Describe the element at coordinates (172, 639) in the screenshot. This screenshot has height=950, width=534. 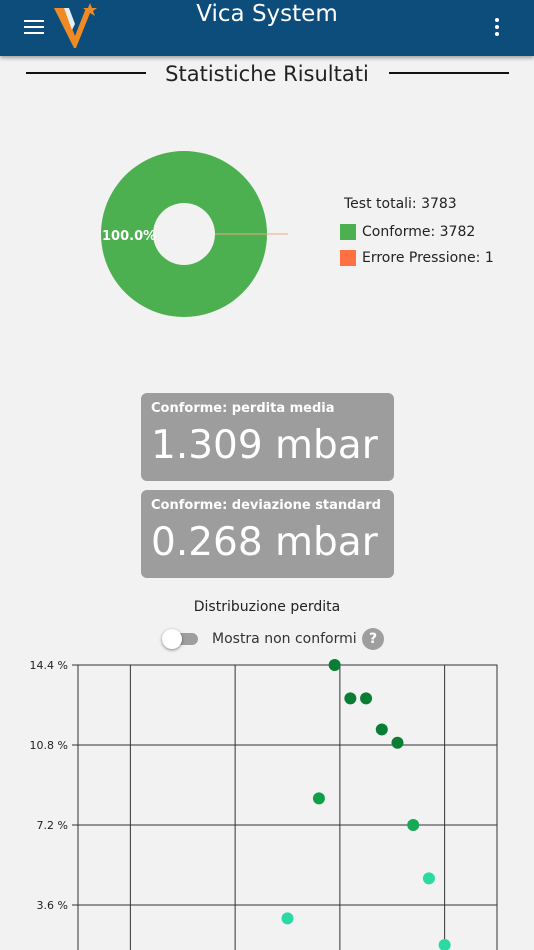
I see `toggle-thumb` at that location.